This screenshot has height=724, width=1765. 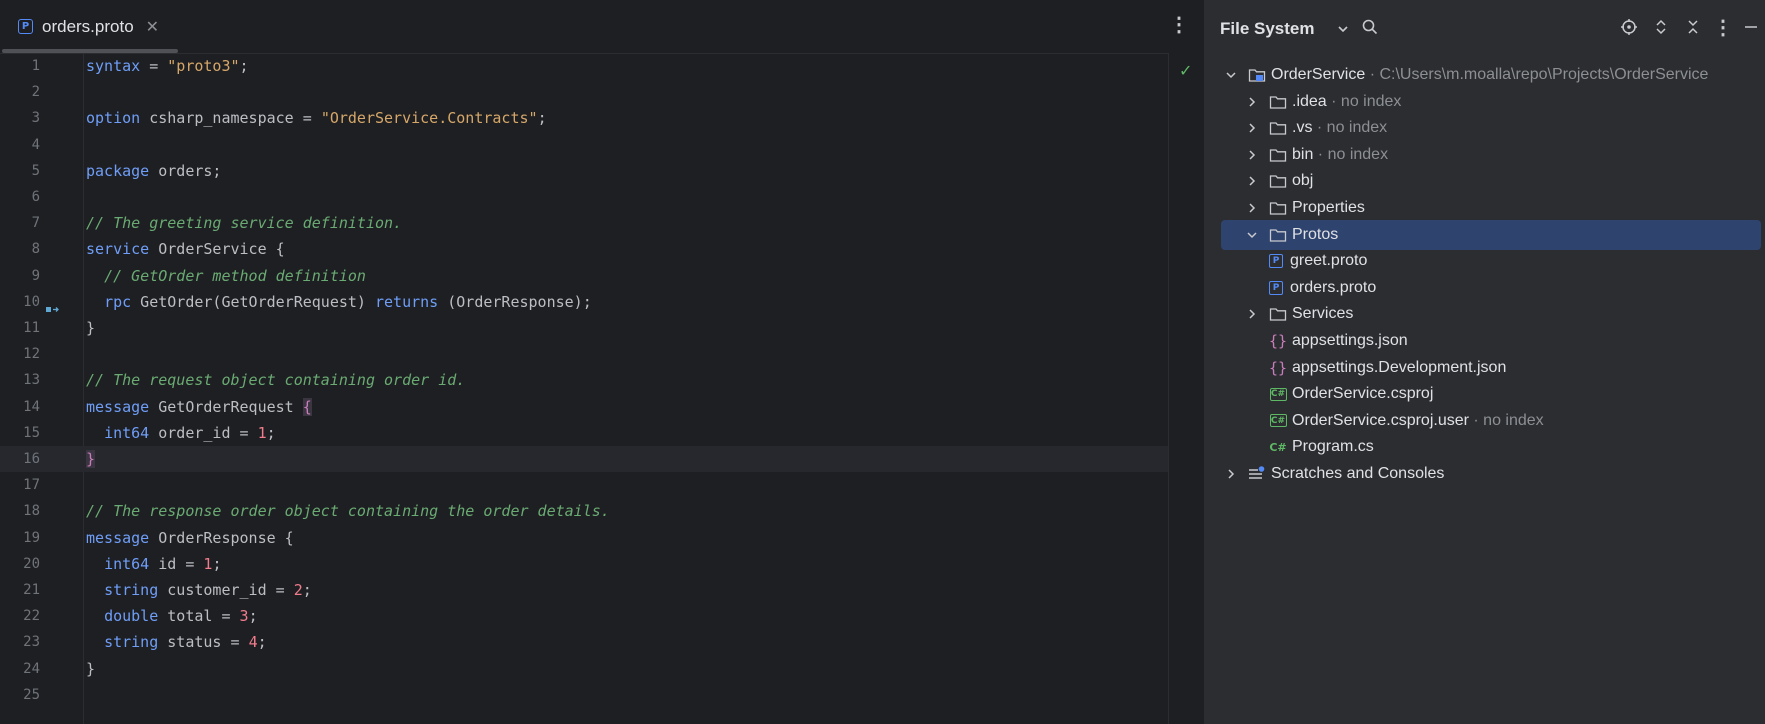 I want to click on line-number: 20, so click(x=31, y=563).